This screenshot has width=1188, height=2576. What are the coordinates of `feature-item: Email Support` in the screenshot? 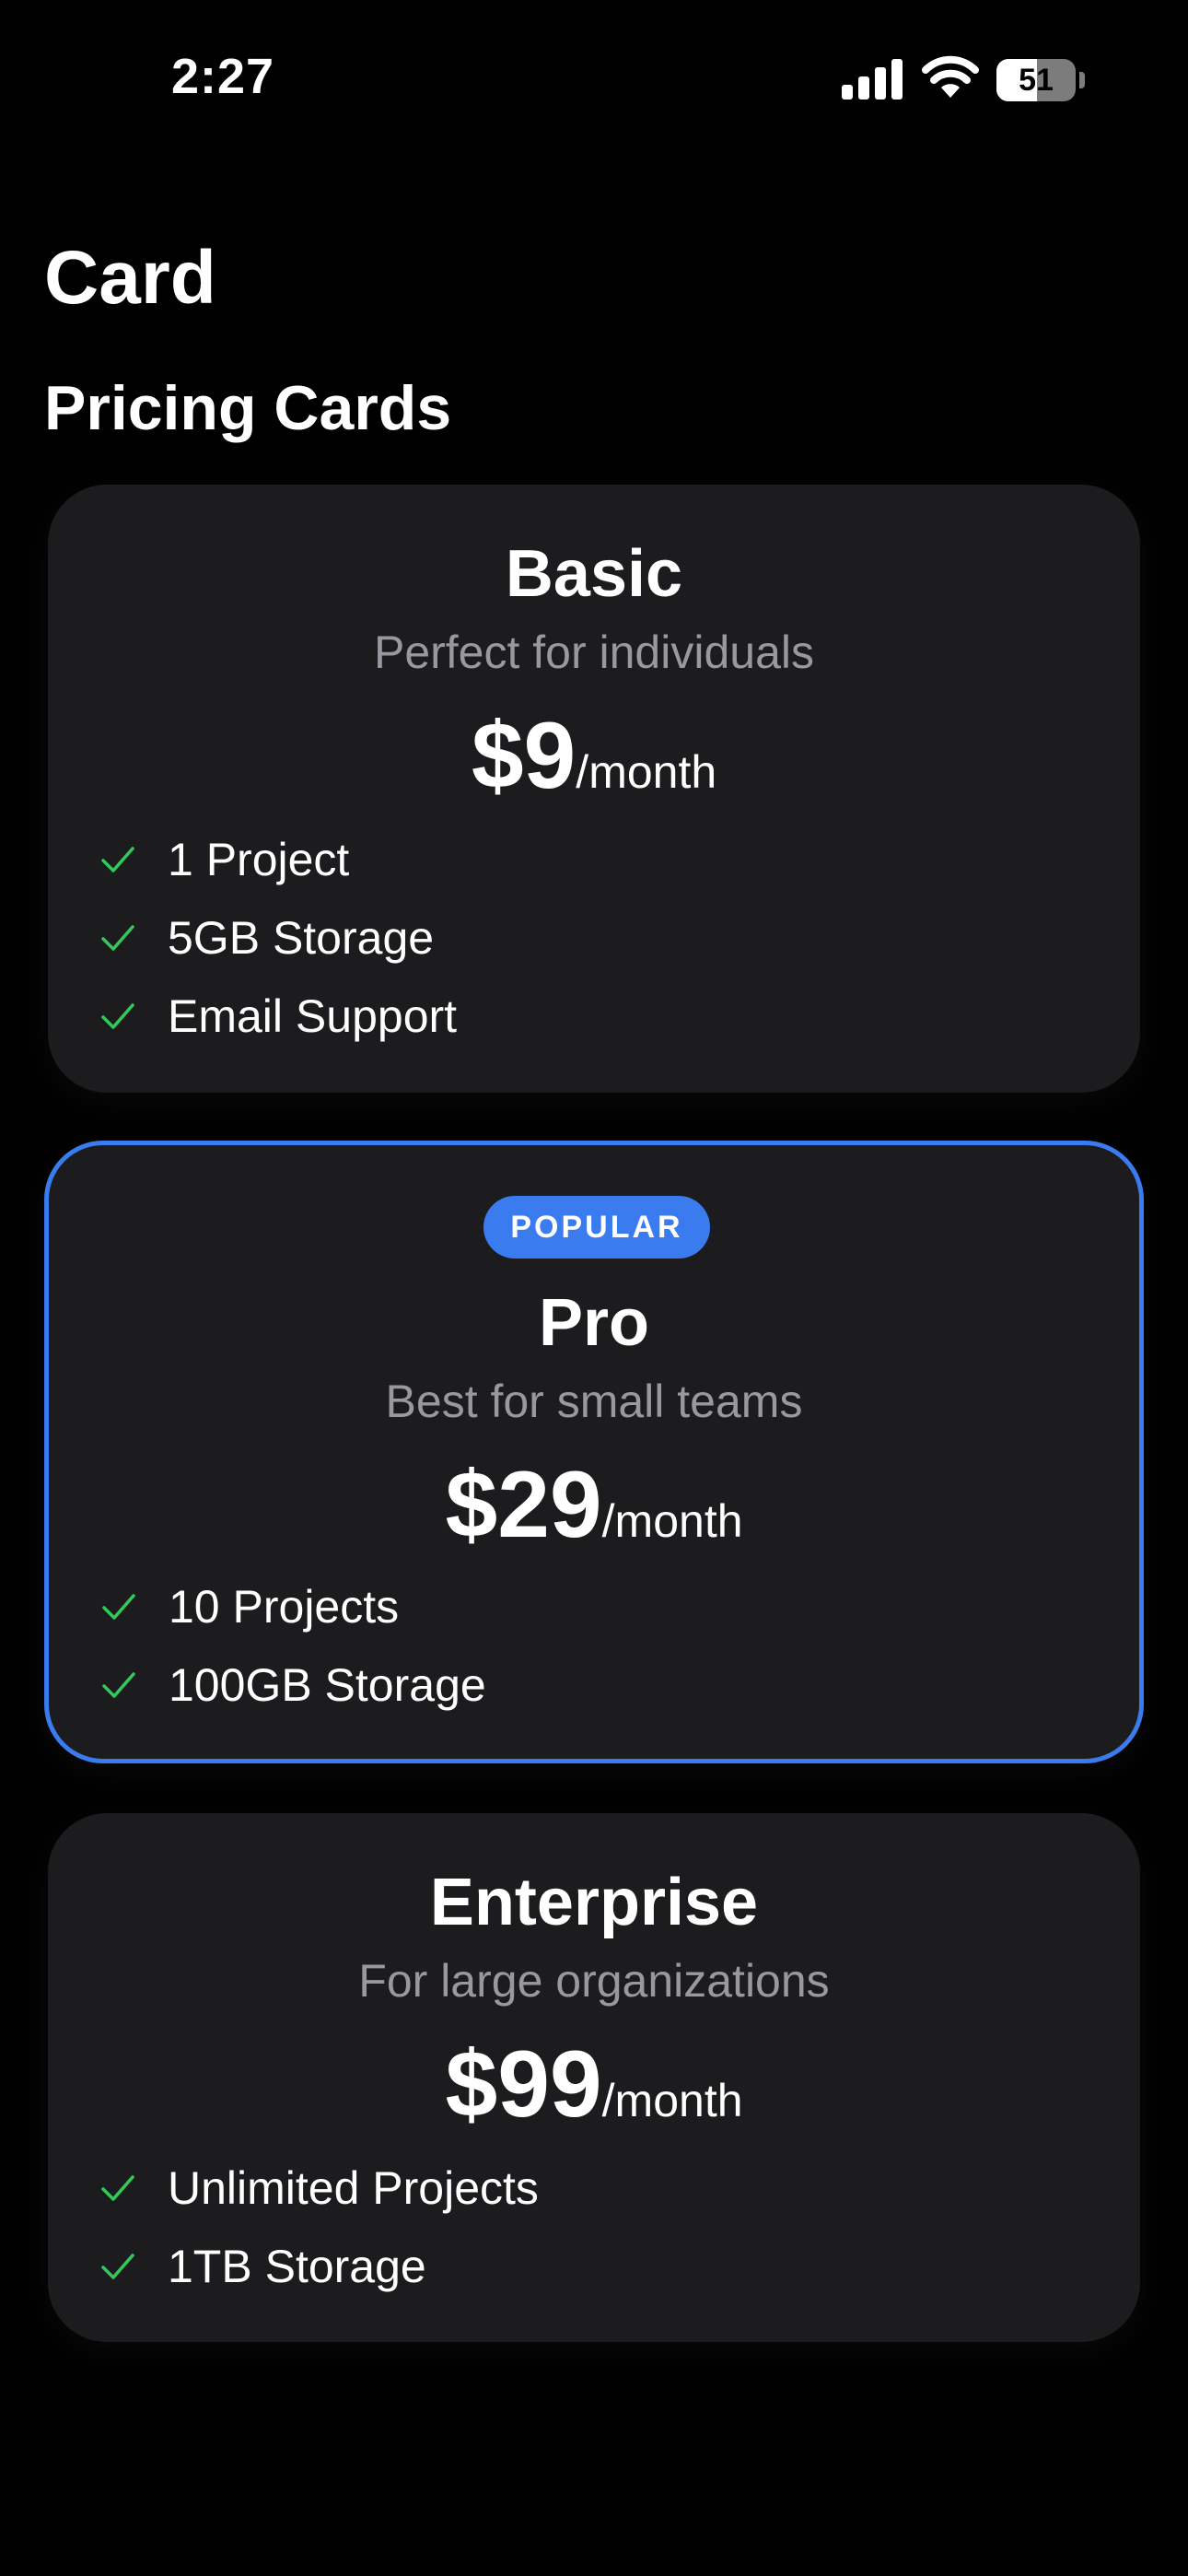 It's located at (278, 1016).